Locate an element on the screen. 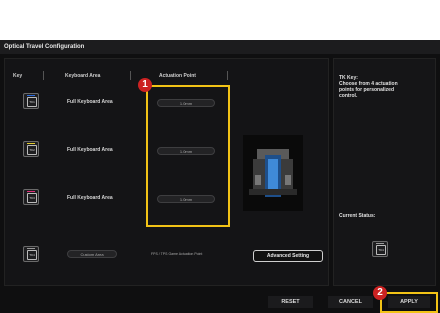  current-status-key-icon: TK4 is located at coordinates (380, 249).